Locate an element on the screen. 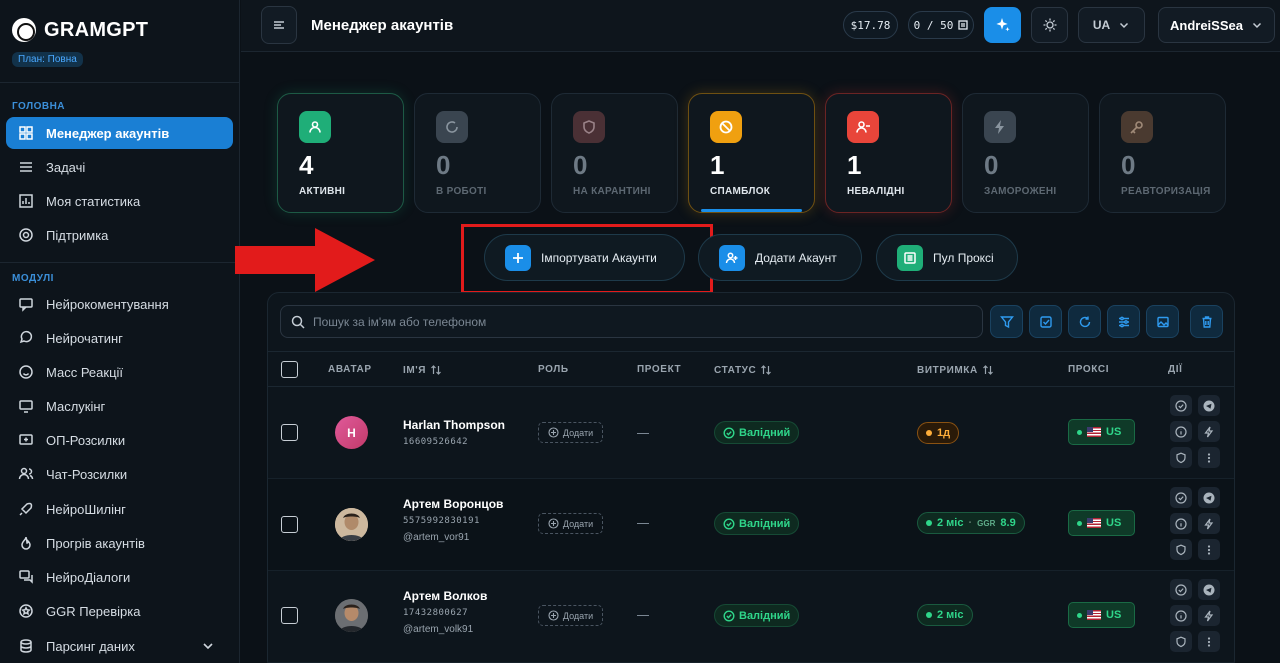  ai-assistant-button is located at coordinates (1002, 25).